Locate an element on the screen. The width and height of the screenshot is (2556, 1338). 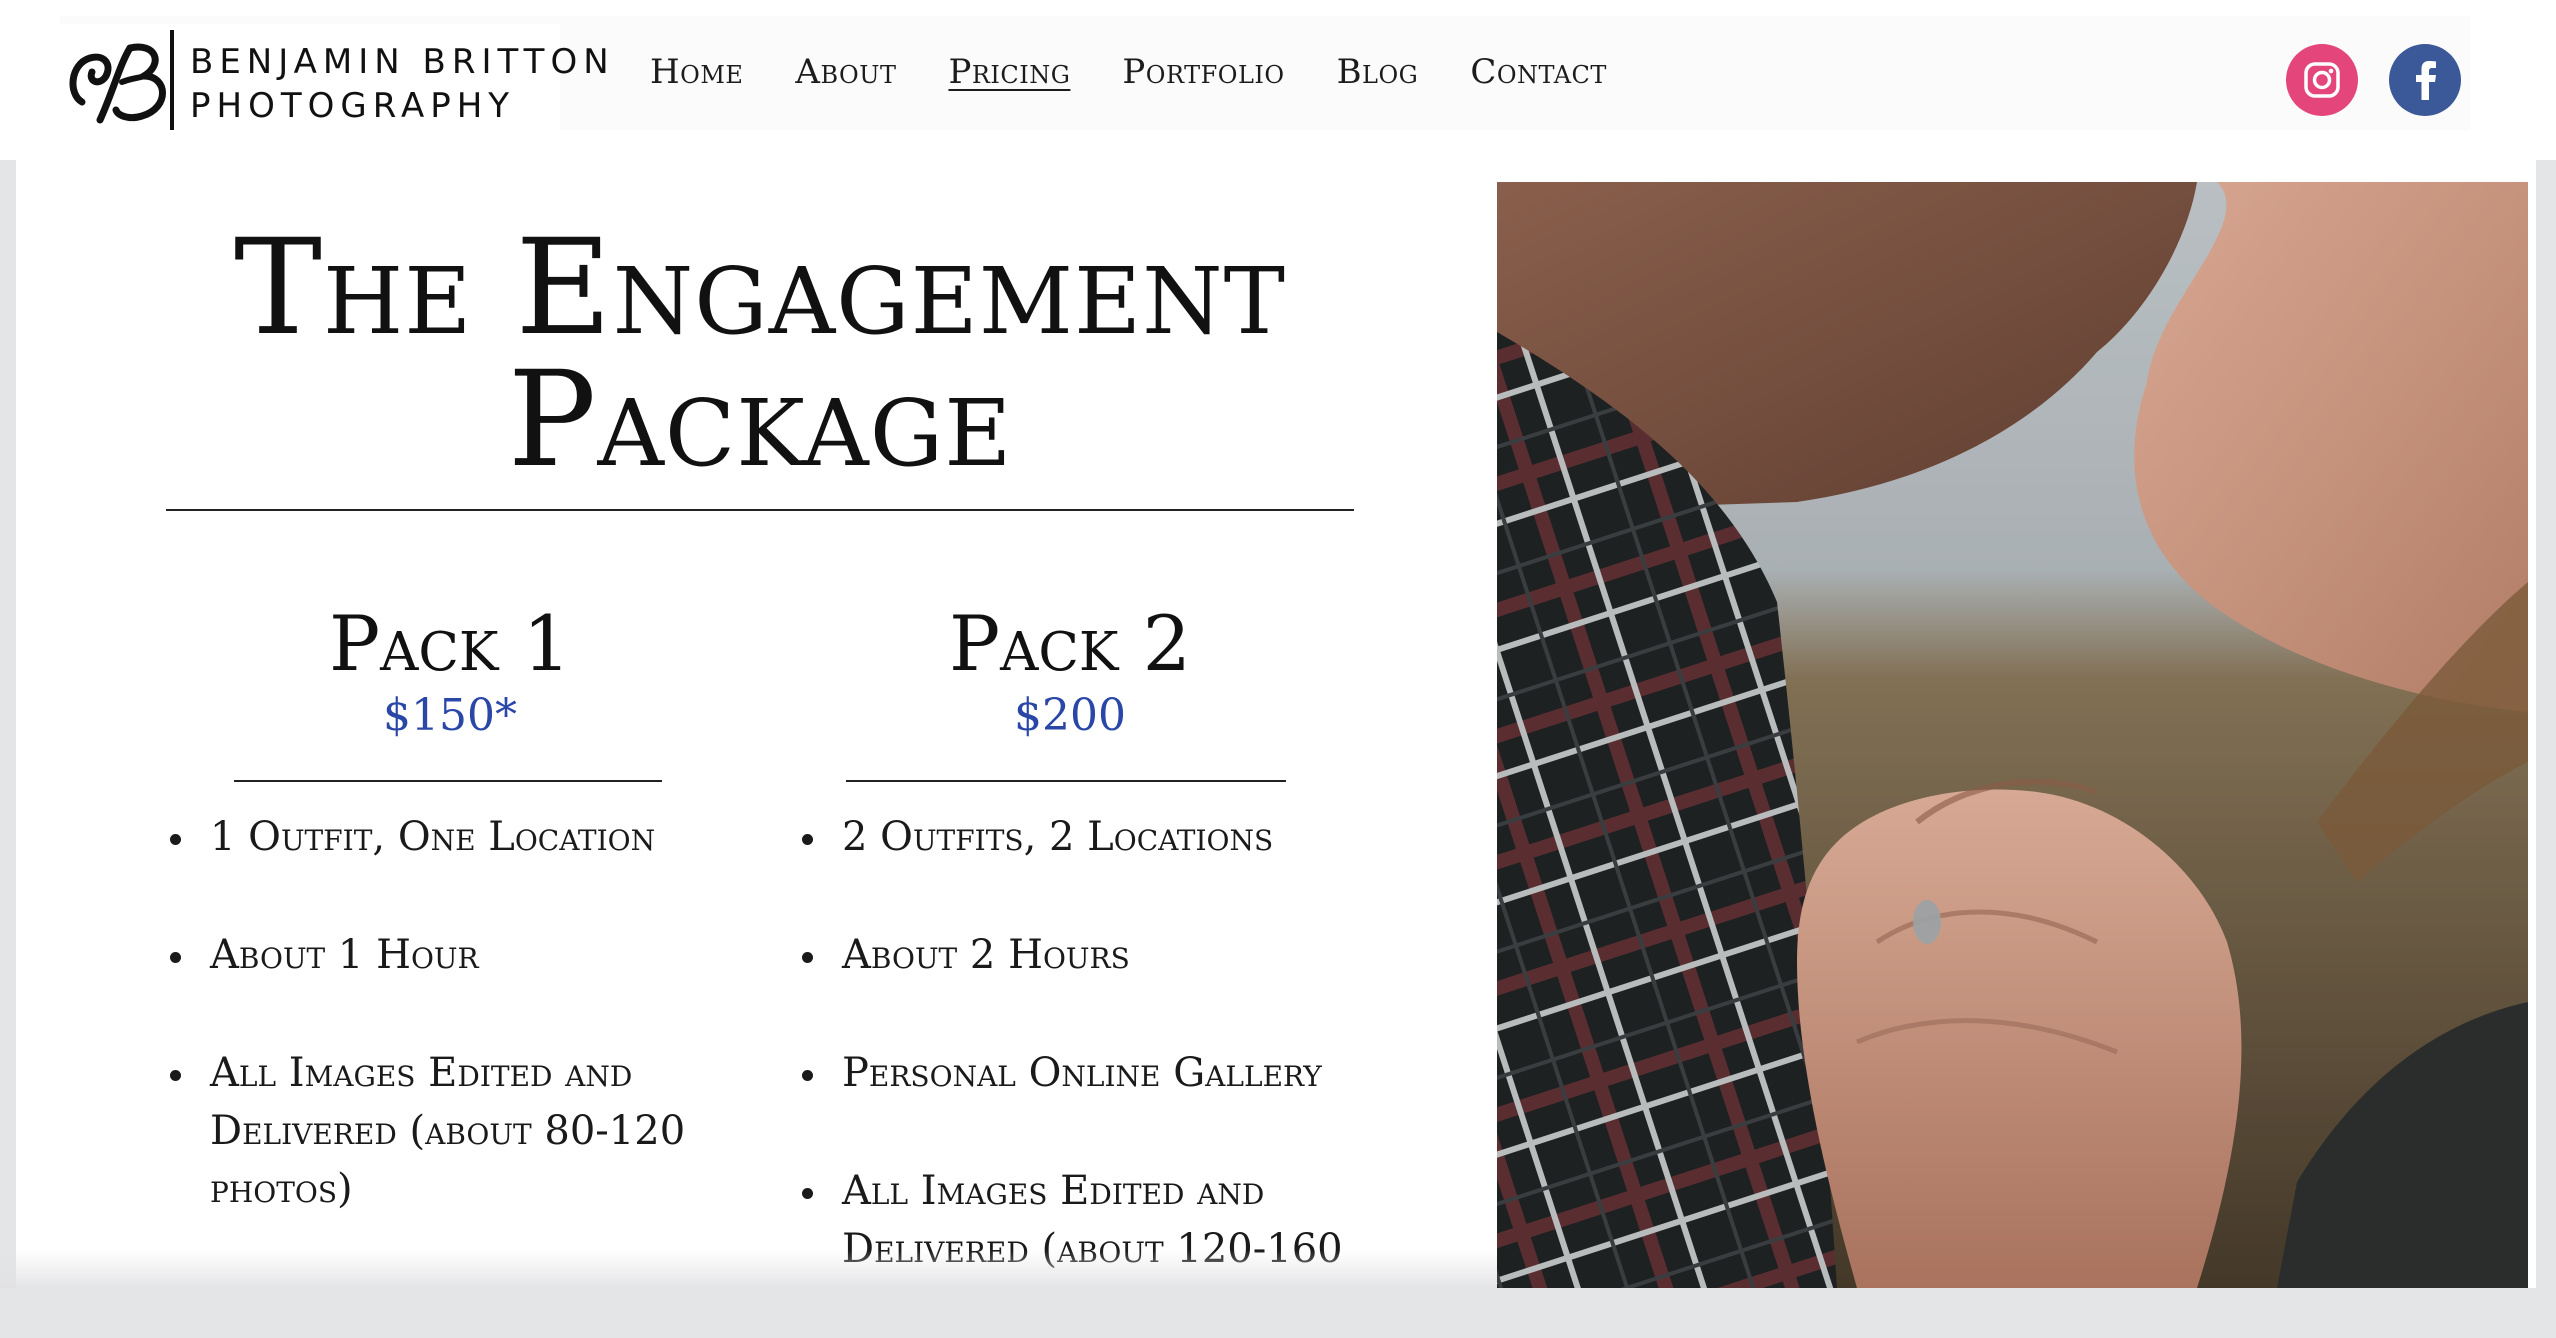
list-item: About 2 Hours is located at coordinates (1072, 955).